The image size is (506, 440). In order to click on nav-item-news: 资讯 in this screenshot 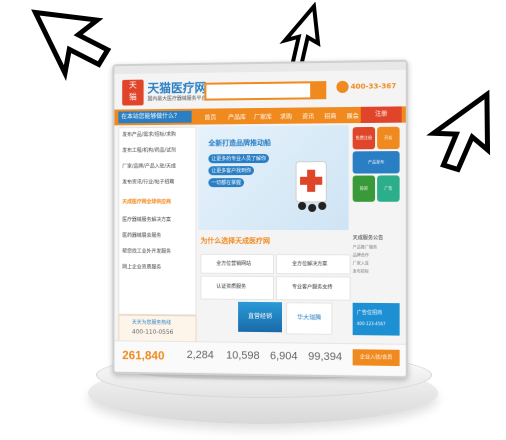, I will do `click(308, 115)`.